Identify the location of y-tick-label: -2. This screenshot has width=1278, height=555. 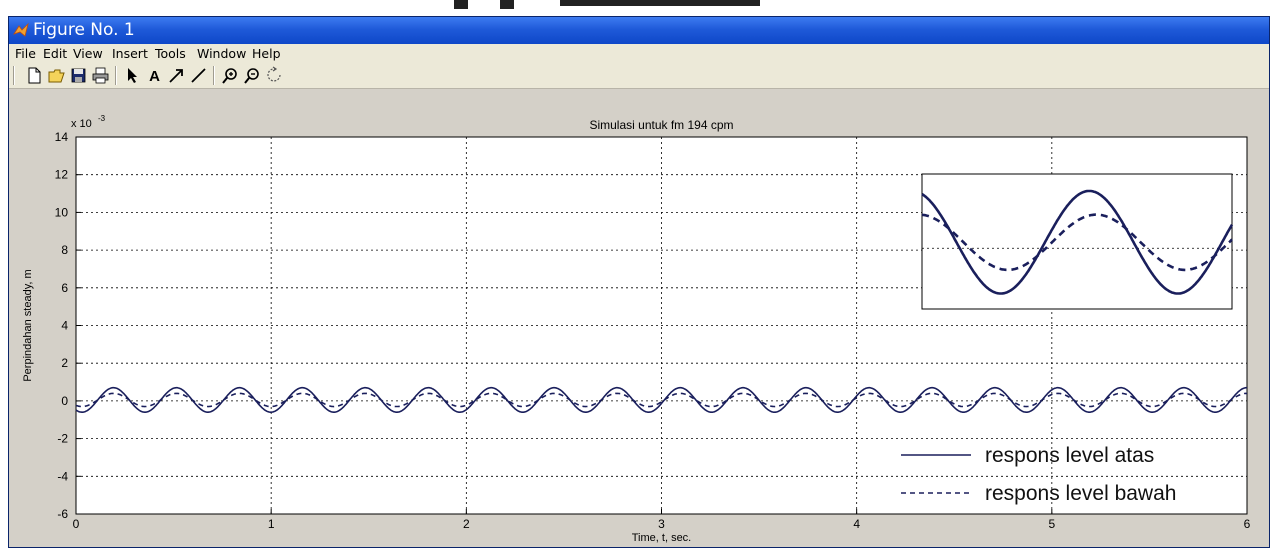
(62, 439).